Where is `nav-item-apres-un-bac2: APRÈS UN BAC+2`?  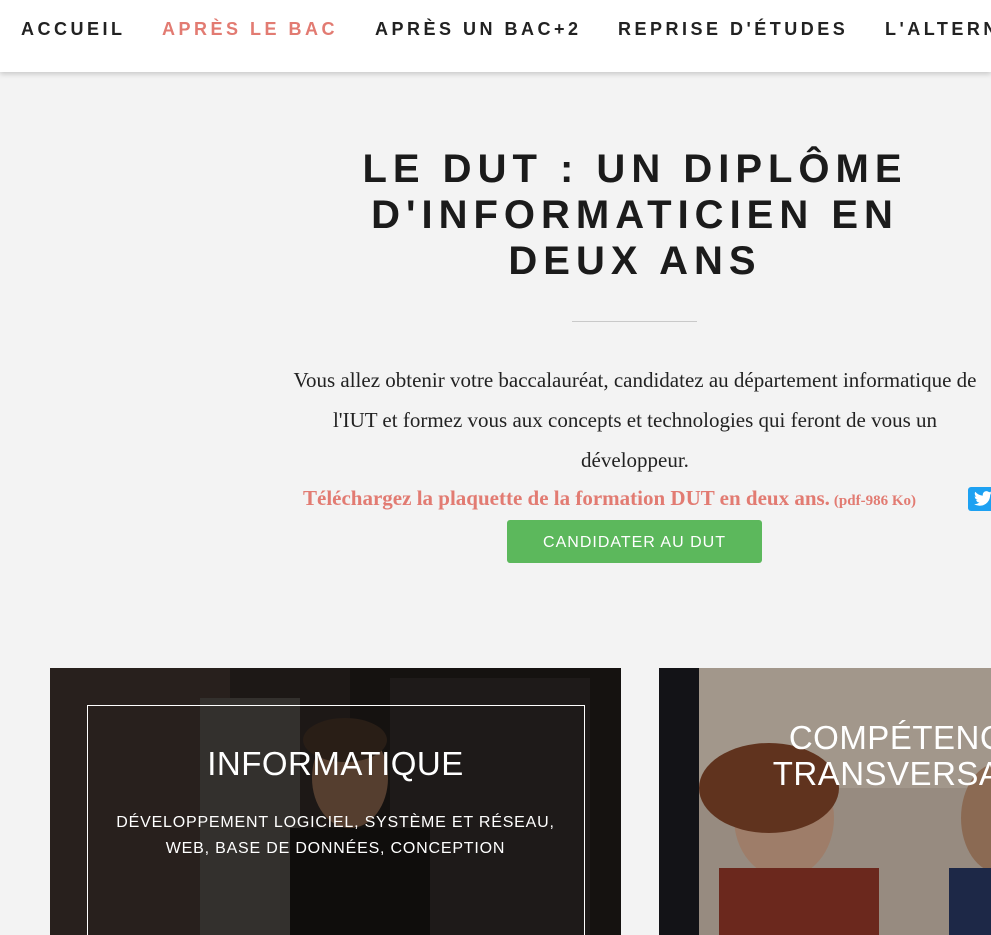
nav-item-apres-un-bac2: APRÈS UN BAC+2 is located at coordinates (478, 29).